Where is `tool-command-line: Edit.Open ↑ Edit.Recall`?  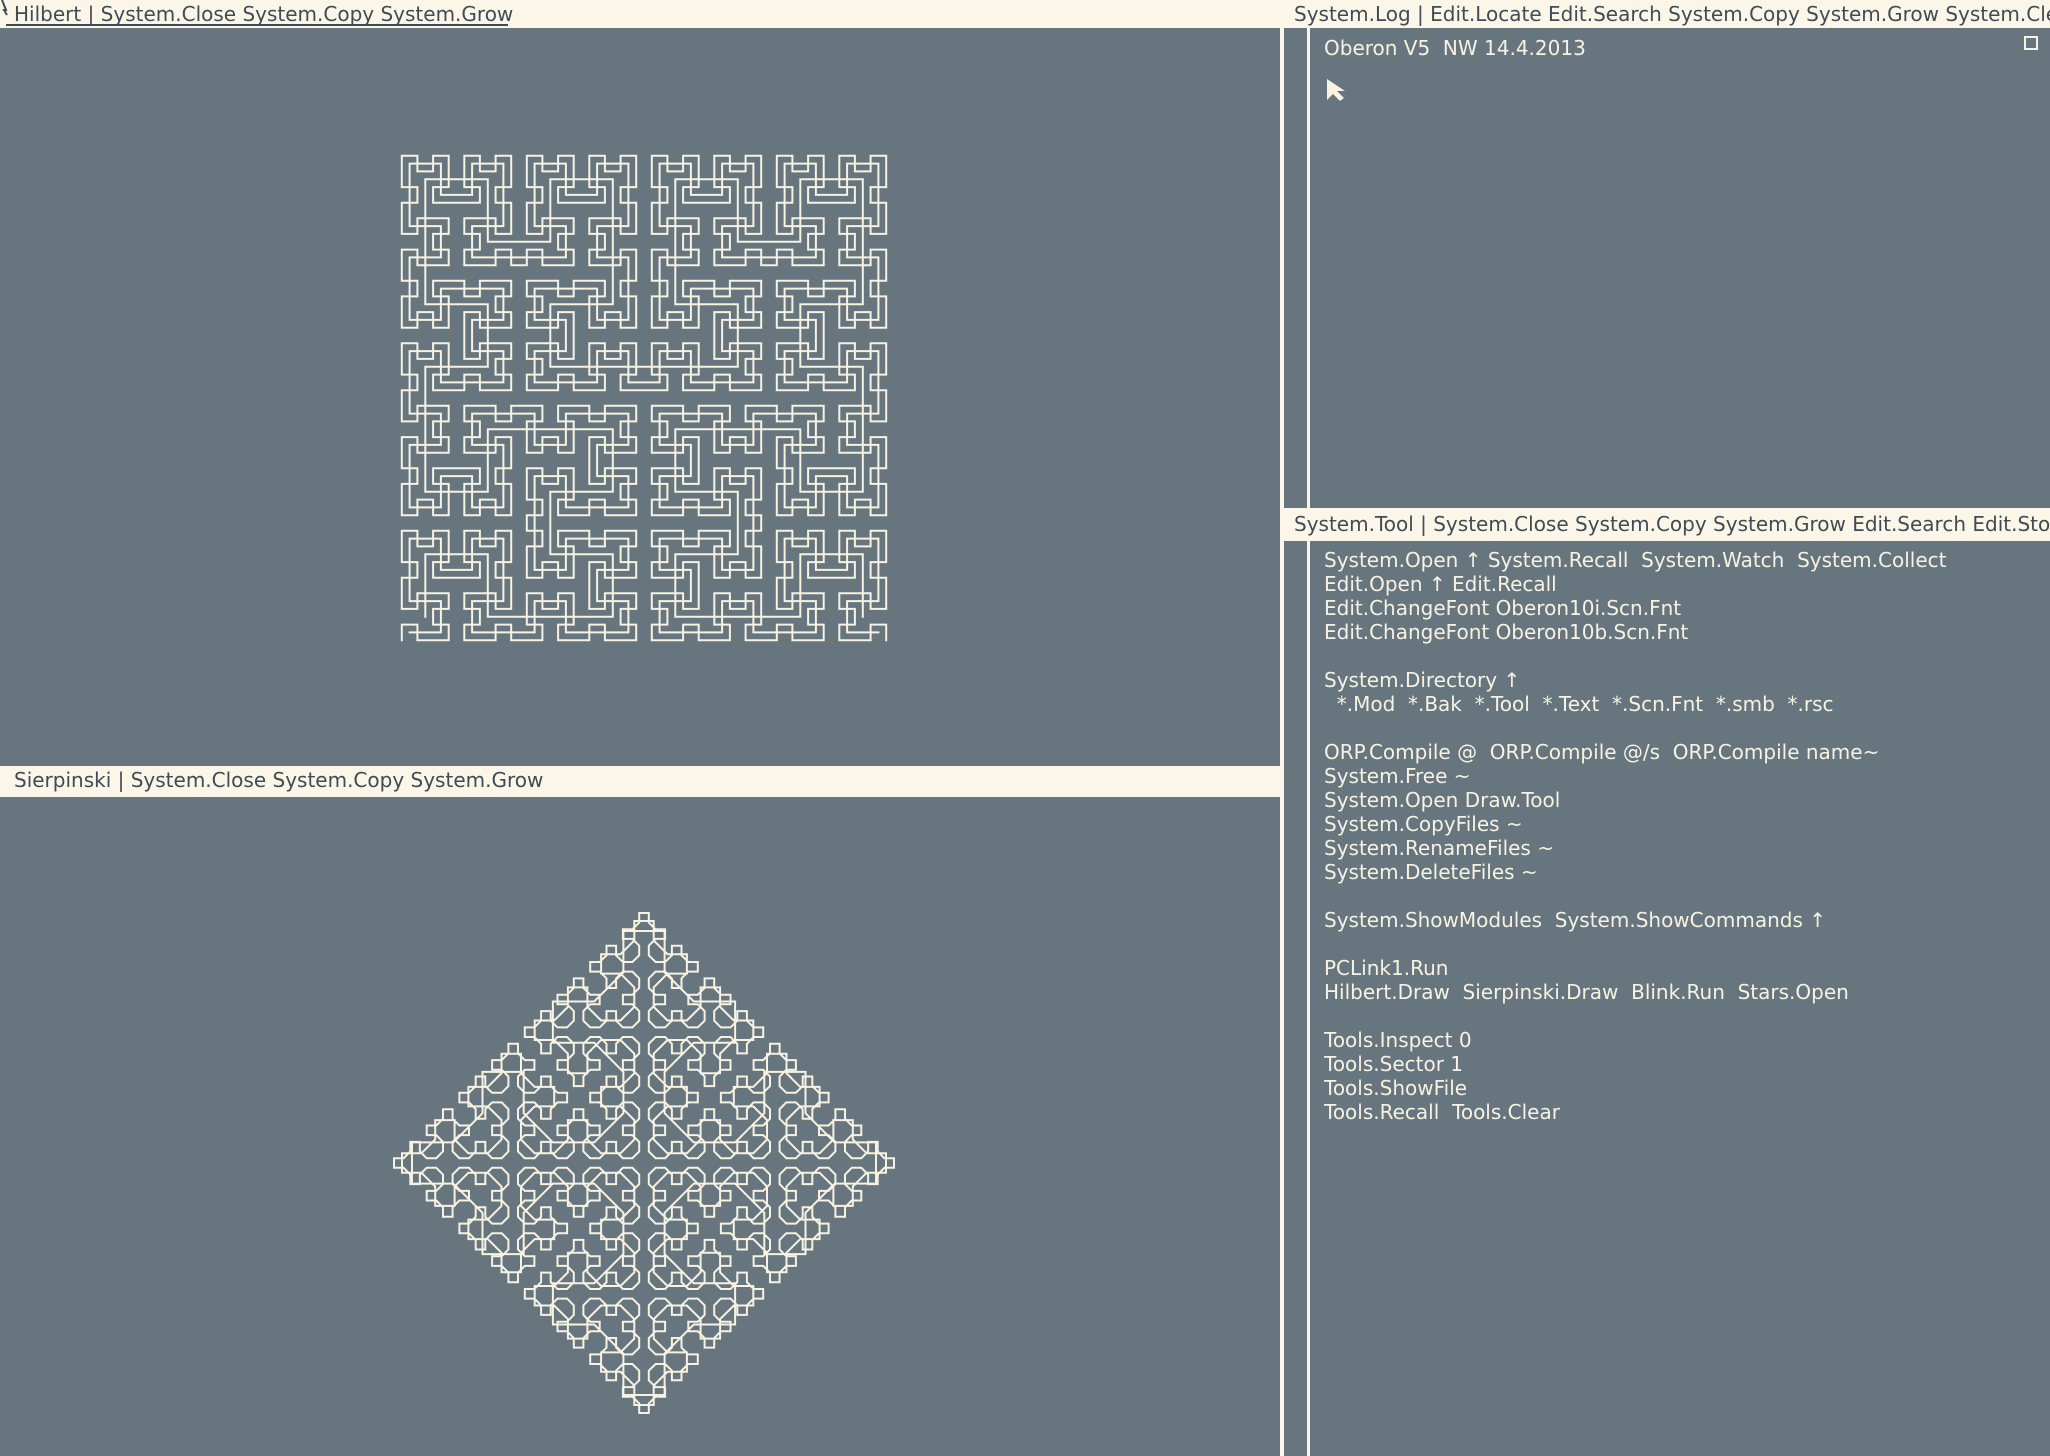 tool-command-line: Edit.Open ↑ Edit.Recall is located at coordinates (1440, 584).